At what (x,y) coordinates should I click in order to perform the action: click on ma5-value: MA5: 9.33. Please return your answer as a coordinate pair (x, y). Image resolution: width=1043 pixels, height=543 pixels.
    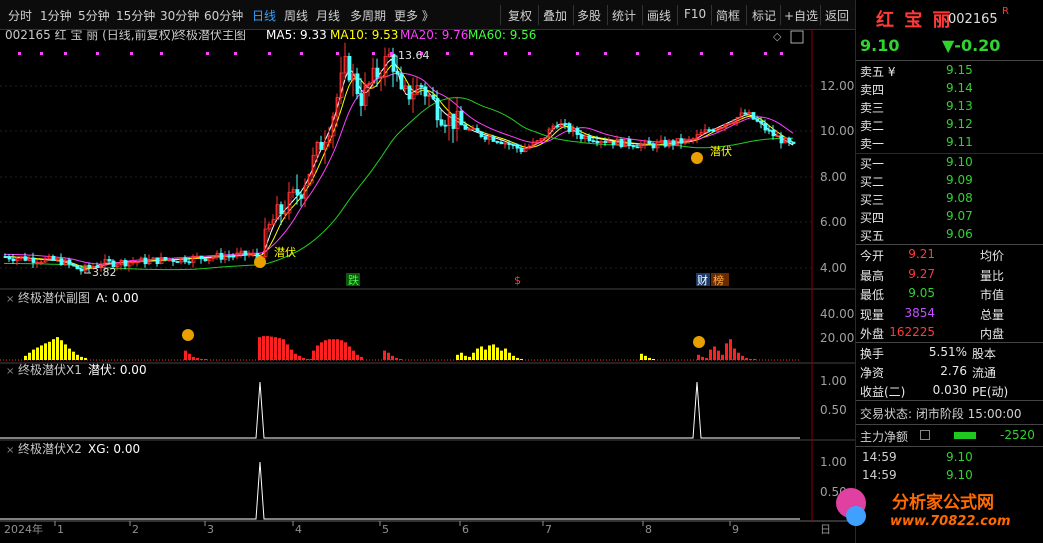
    Looking at the image, I should click on (296, 36).